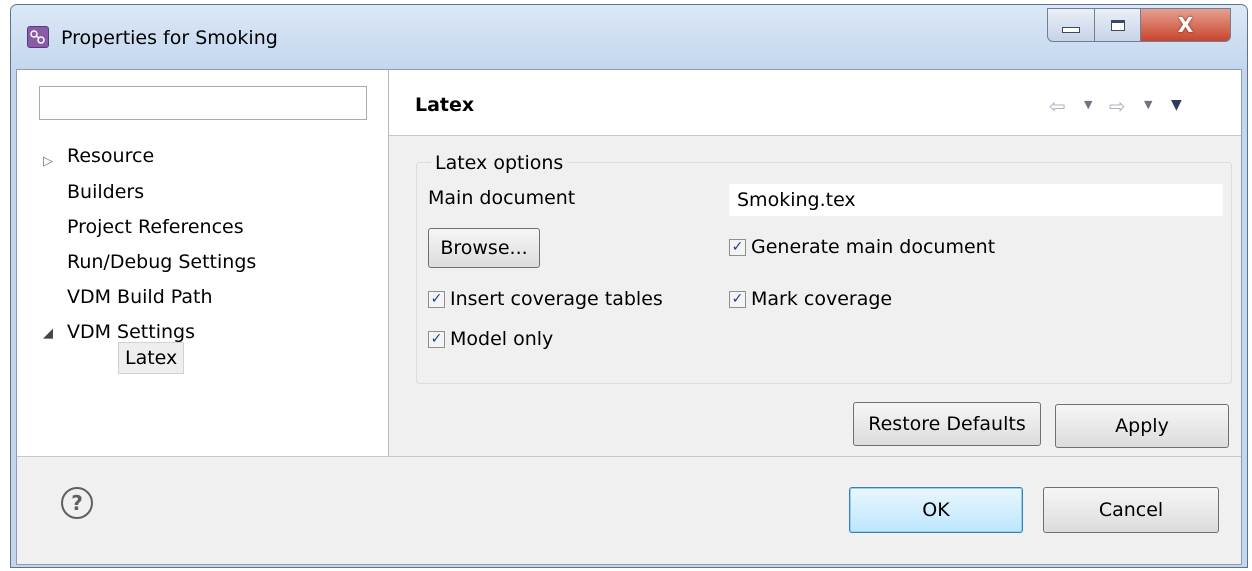  I want to click on insert-coverage-tables-checkbox: ✓ Insert coverage tables, so click(545, 299).